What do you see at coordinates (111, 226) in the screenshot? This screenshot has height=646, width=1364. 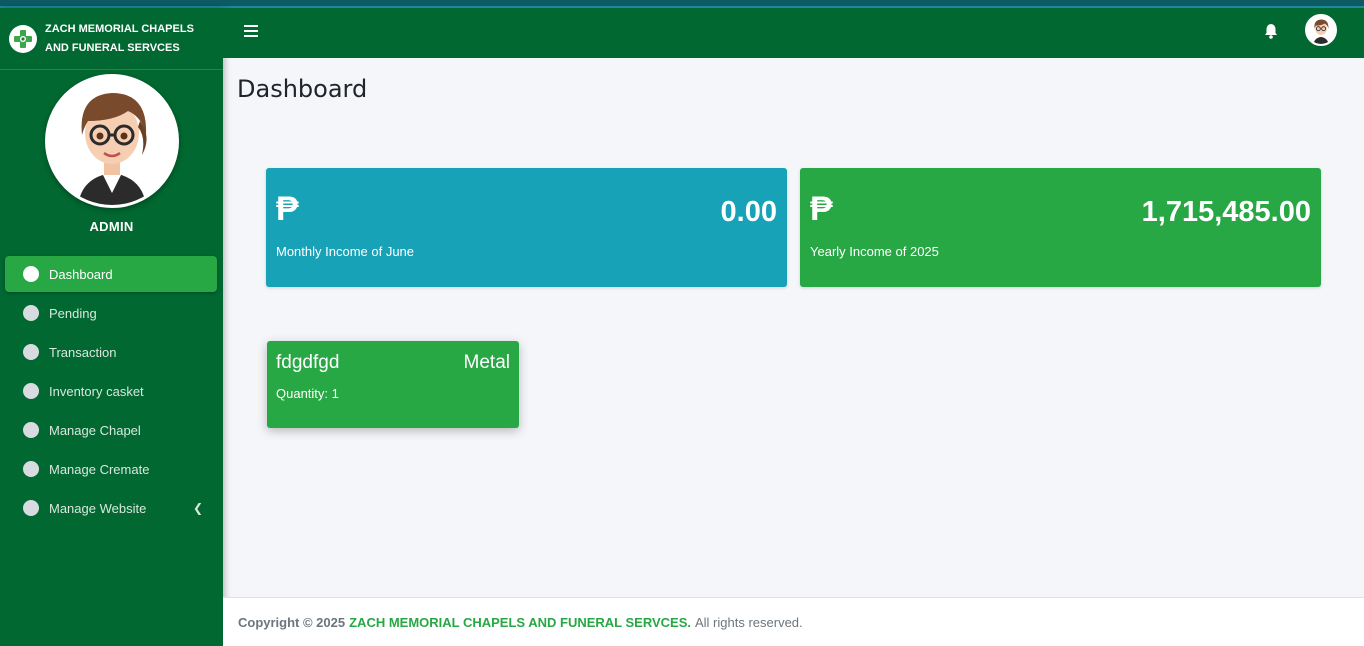 I see `user-name: ADMIN` at bounding box center [111, 226].